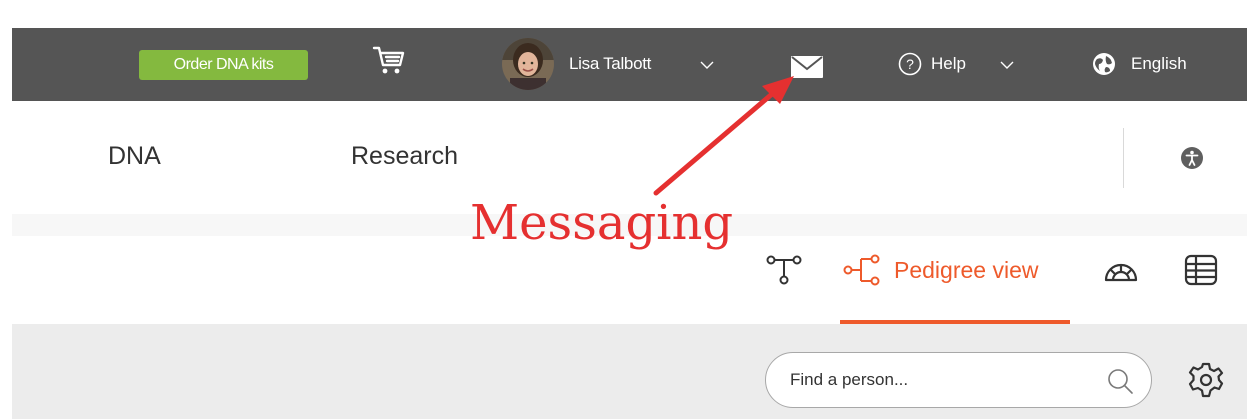 The width and height of the screenshot is (1247, 419). Describe the element at coordinates (610, 64) in the screenshot. I see `user-name: Lisa Talbott` at that location.